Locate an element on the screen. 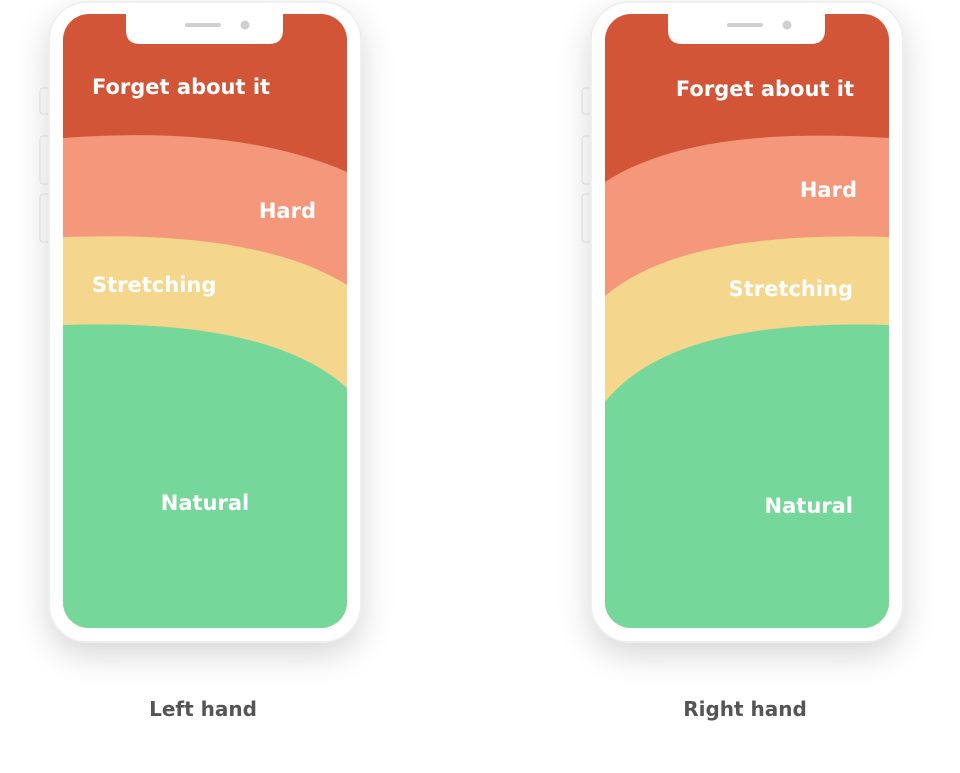 The height and width of the screenshot is (773, 960). caption-right-hand: Right hand is located at coordinates (745, 709).